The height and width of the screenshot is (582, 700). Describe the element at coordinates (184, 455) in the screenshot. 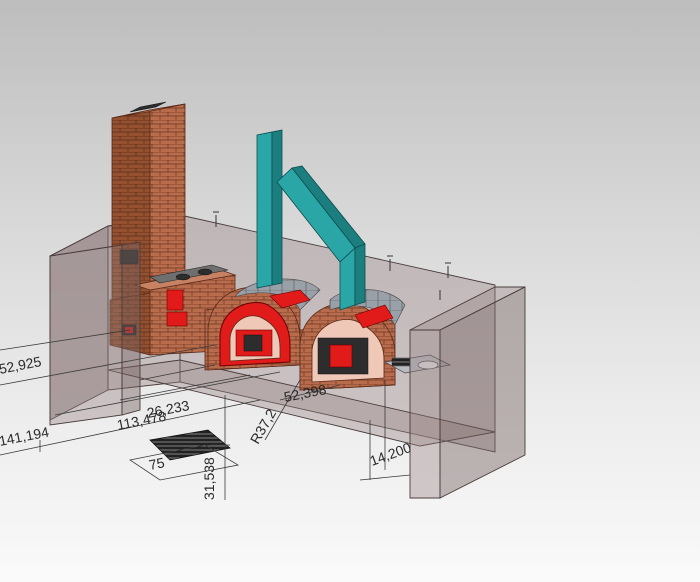

I see `floor-grate` at that location.